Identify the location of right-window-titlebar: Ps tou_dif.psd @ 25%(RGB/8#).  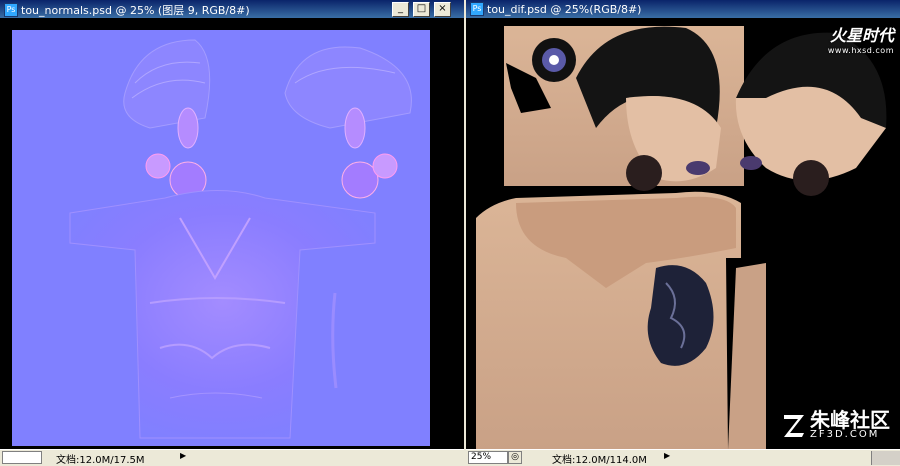
(683, 9).